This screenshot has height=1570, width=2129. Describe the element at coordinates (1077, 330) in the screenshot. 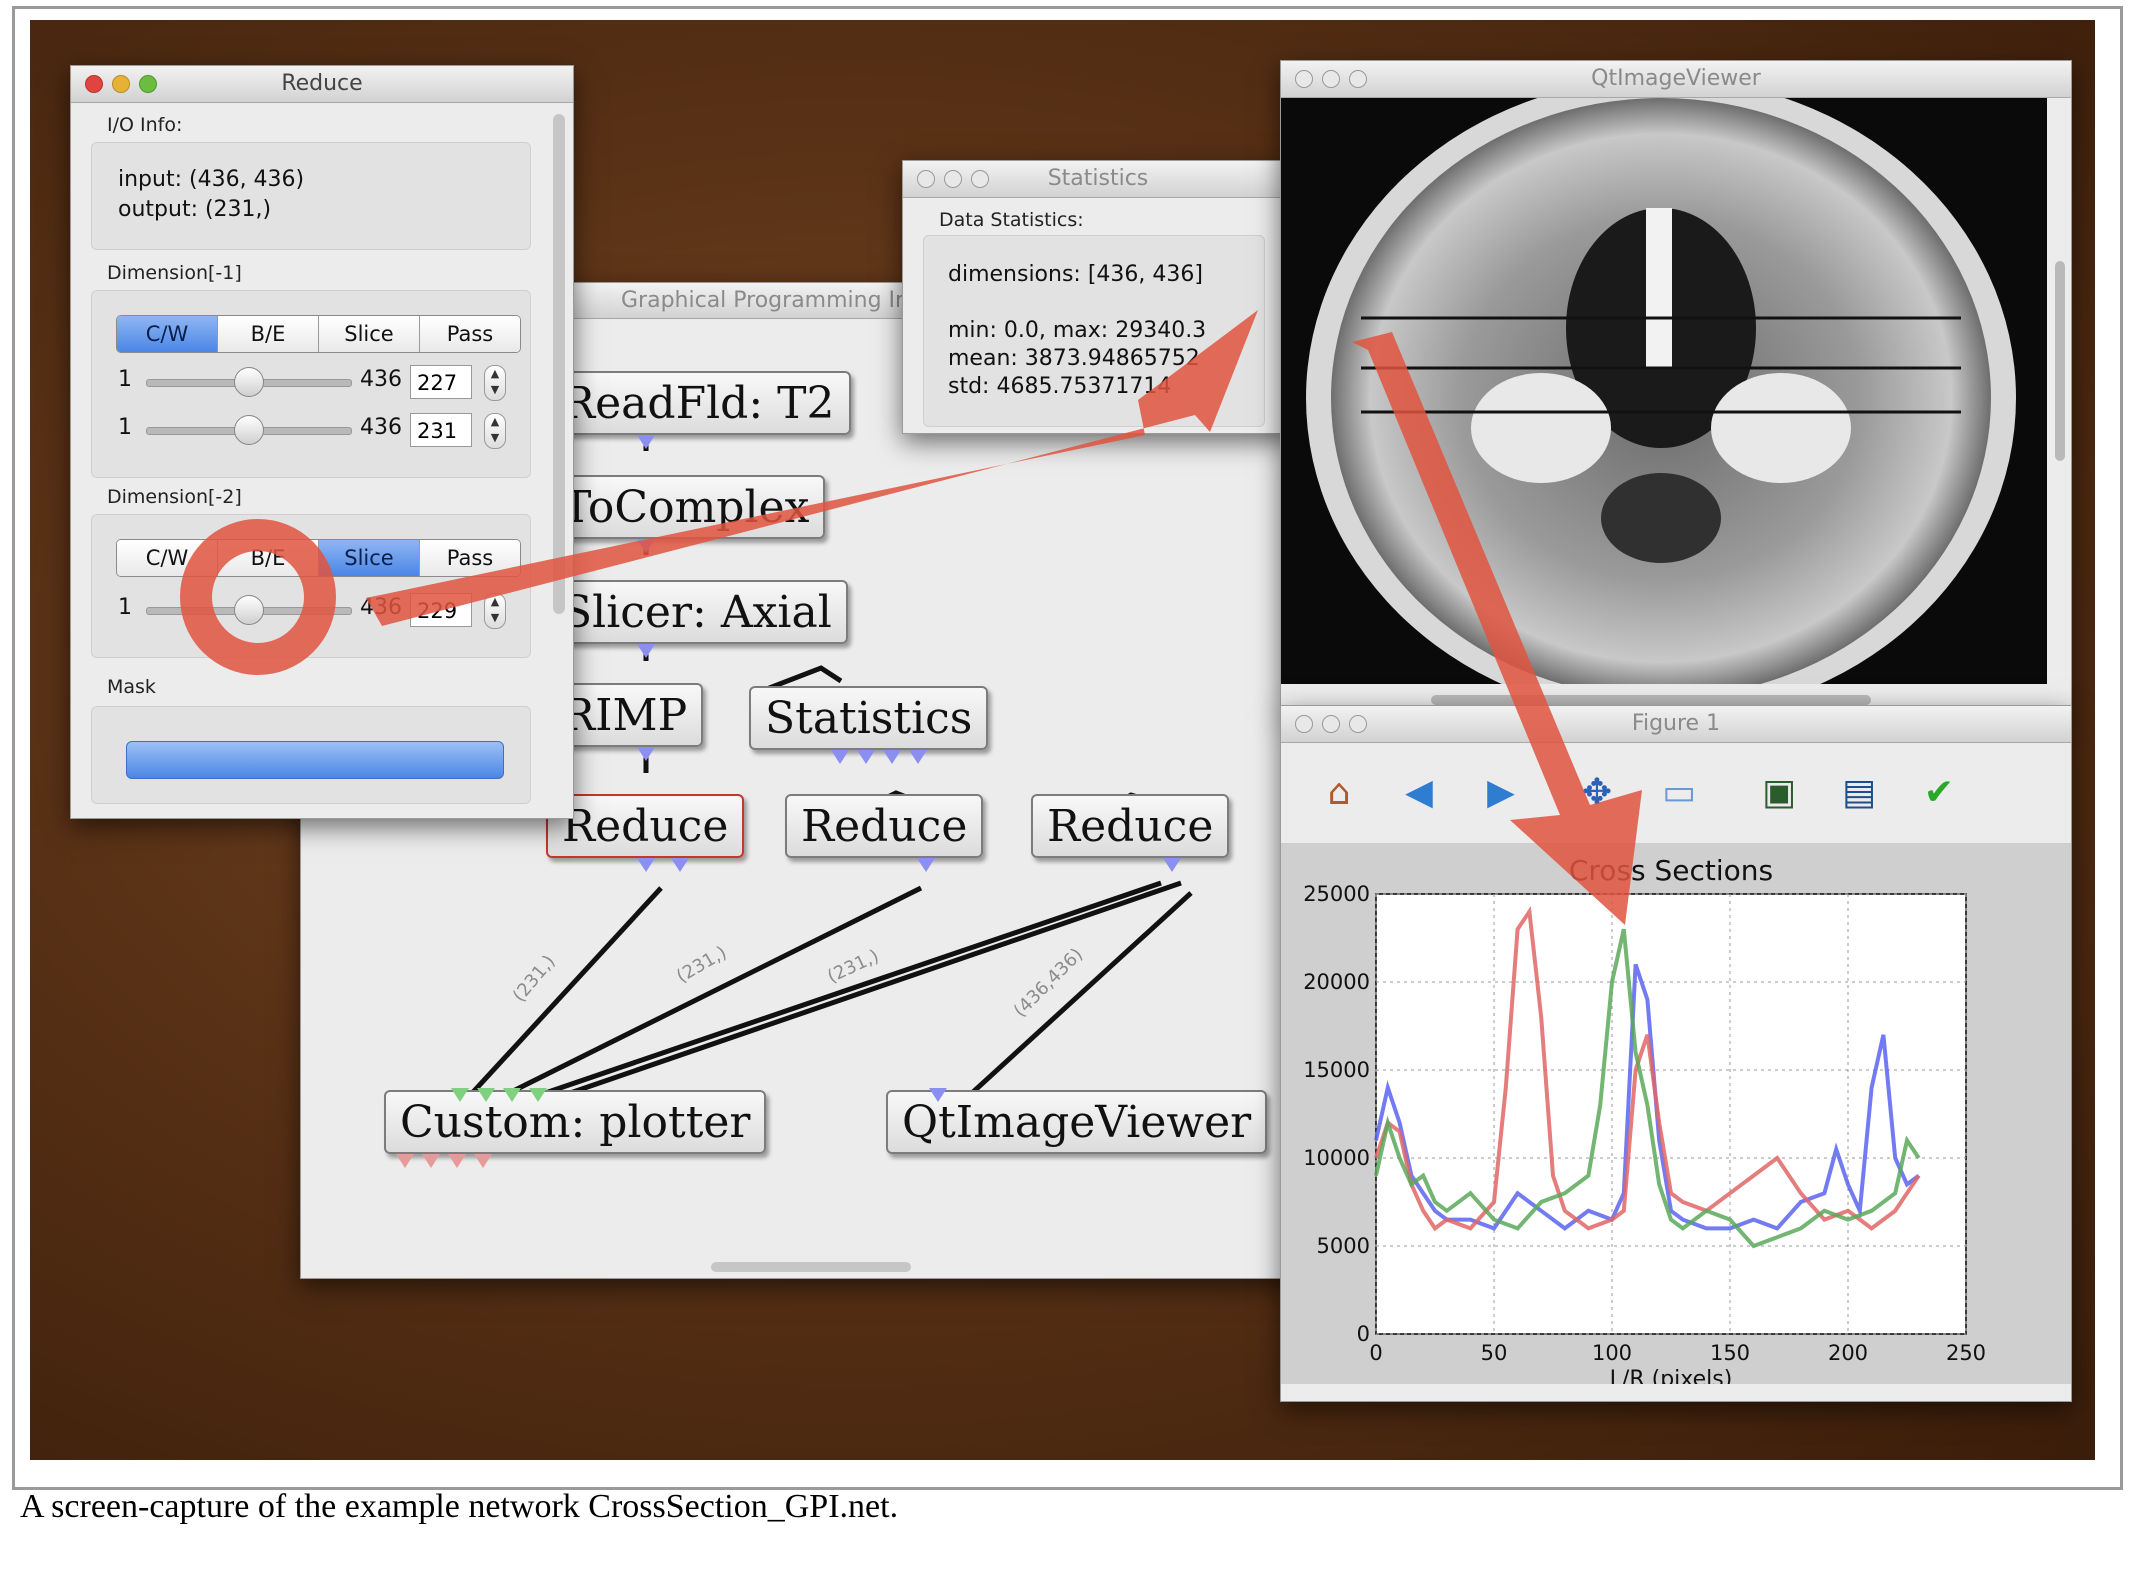

I see `stat-min-max: min: 0.0, max: 29340.3` at that location.